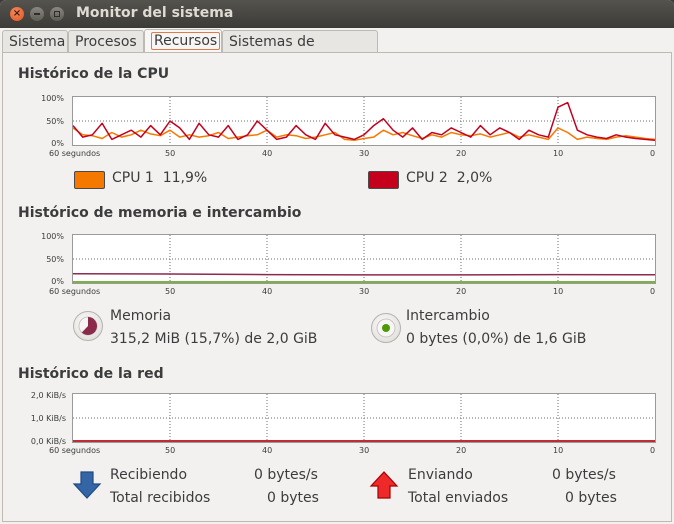 The height and width of the screenshot is (524, 674). I want to click on network-history-title: Histórico de la red, so click(91, 374).